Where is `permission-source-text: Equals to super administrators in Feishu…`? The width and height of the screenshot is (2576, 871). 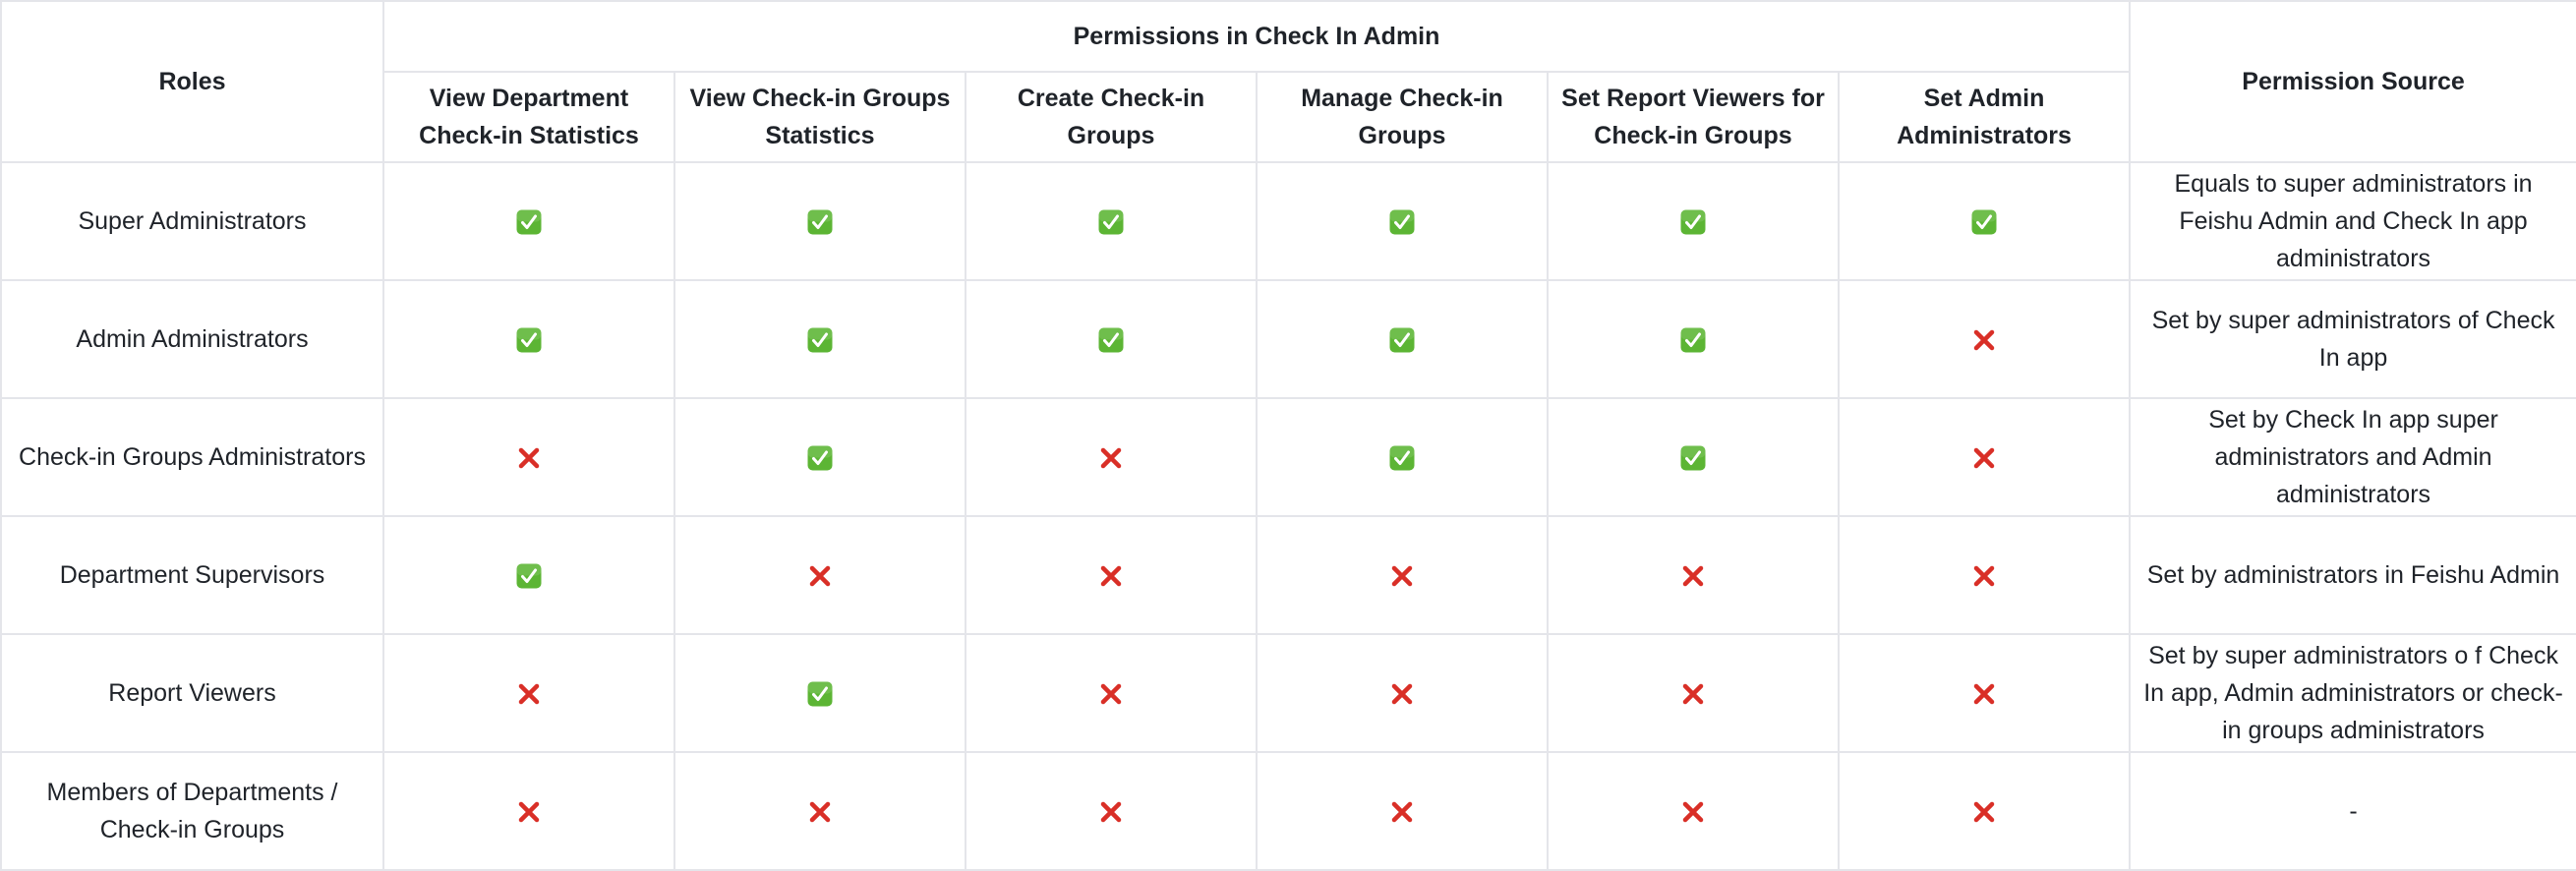
permission-source-text: Equals to super administrators in Feishu… is located at coordinates (2353, 221).